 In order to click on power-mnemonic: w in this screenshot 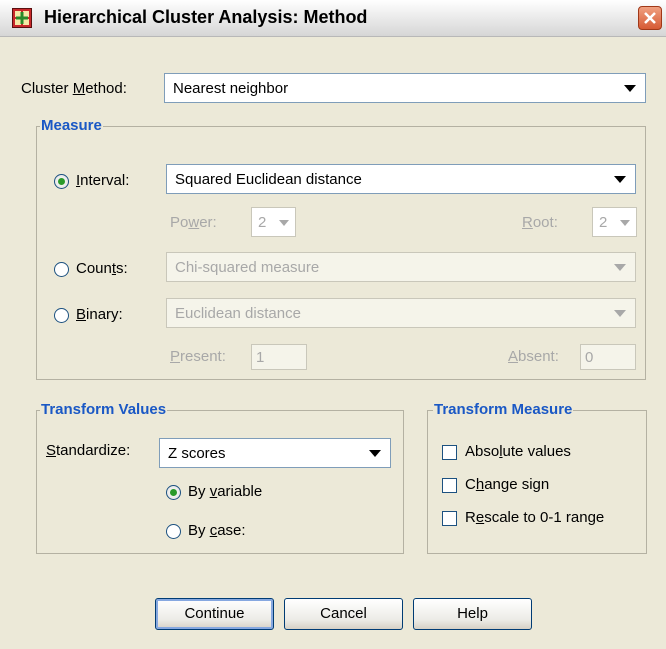, I will do `click(194, 222)`.